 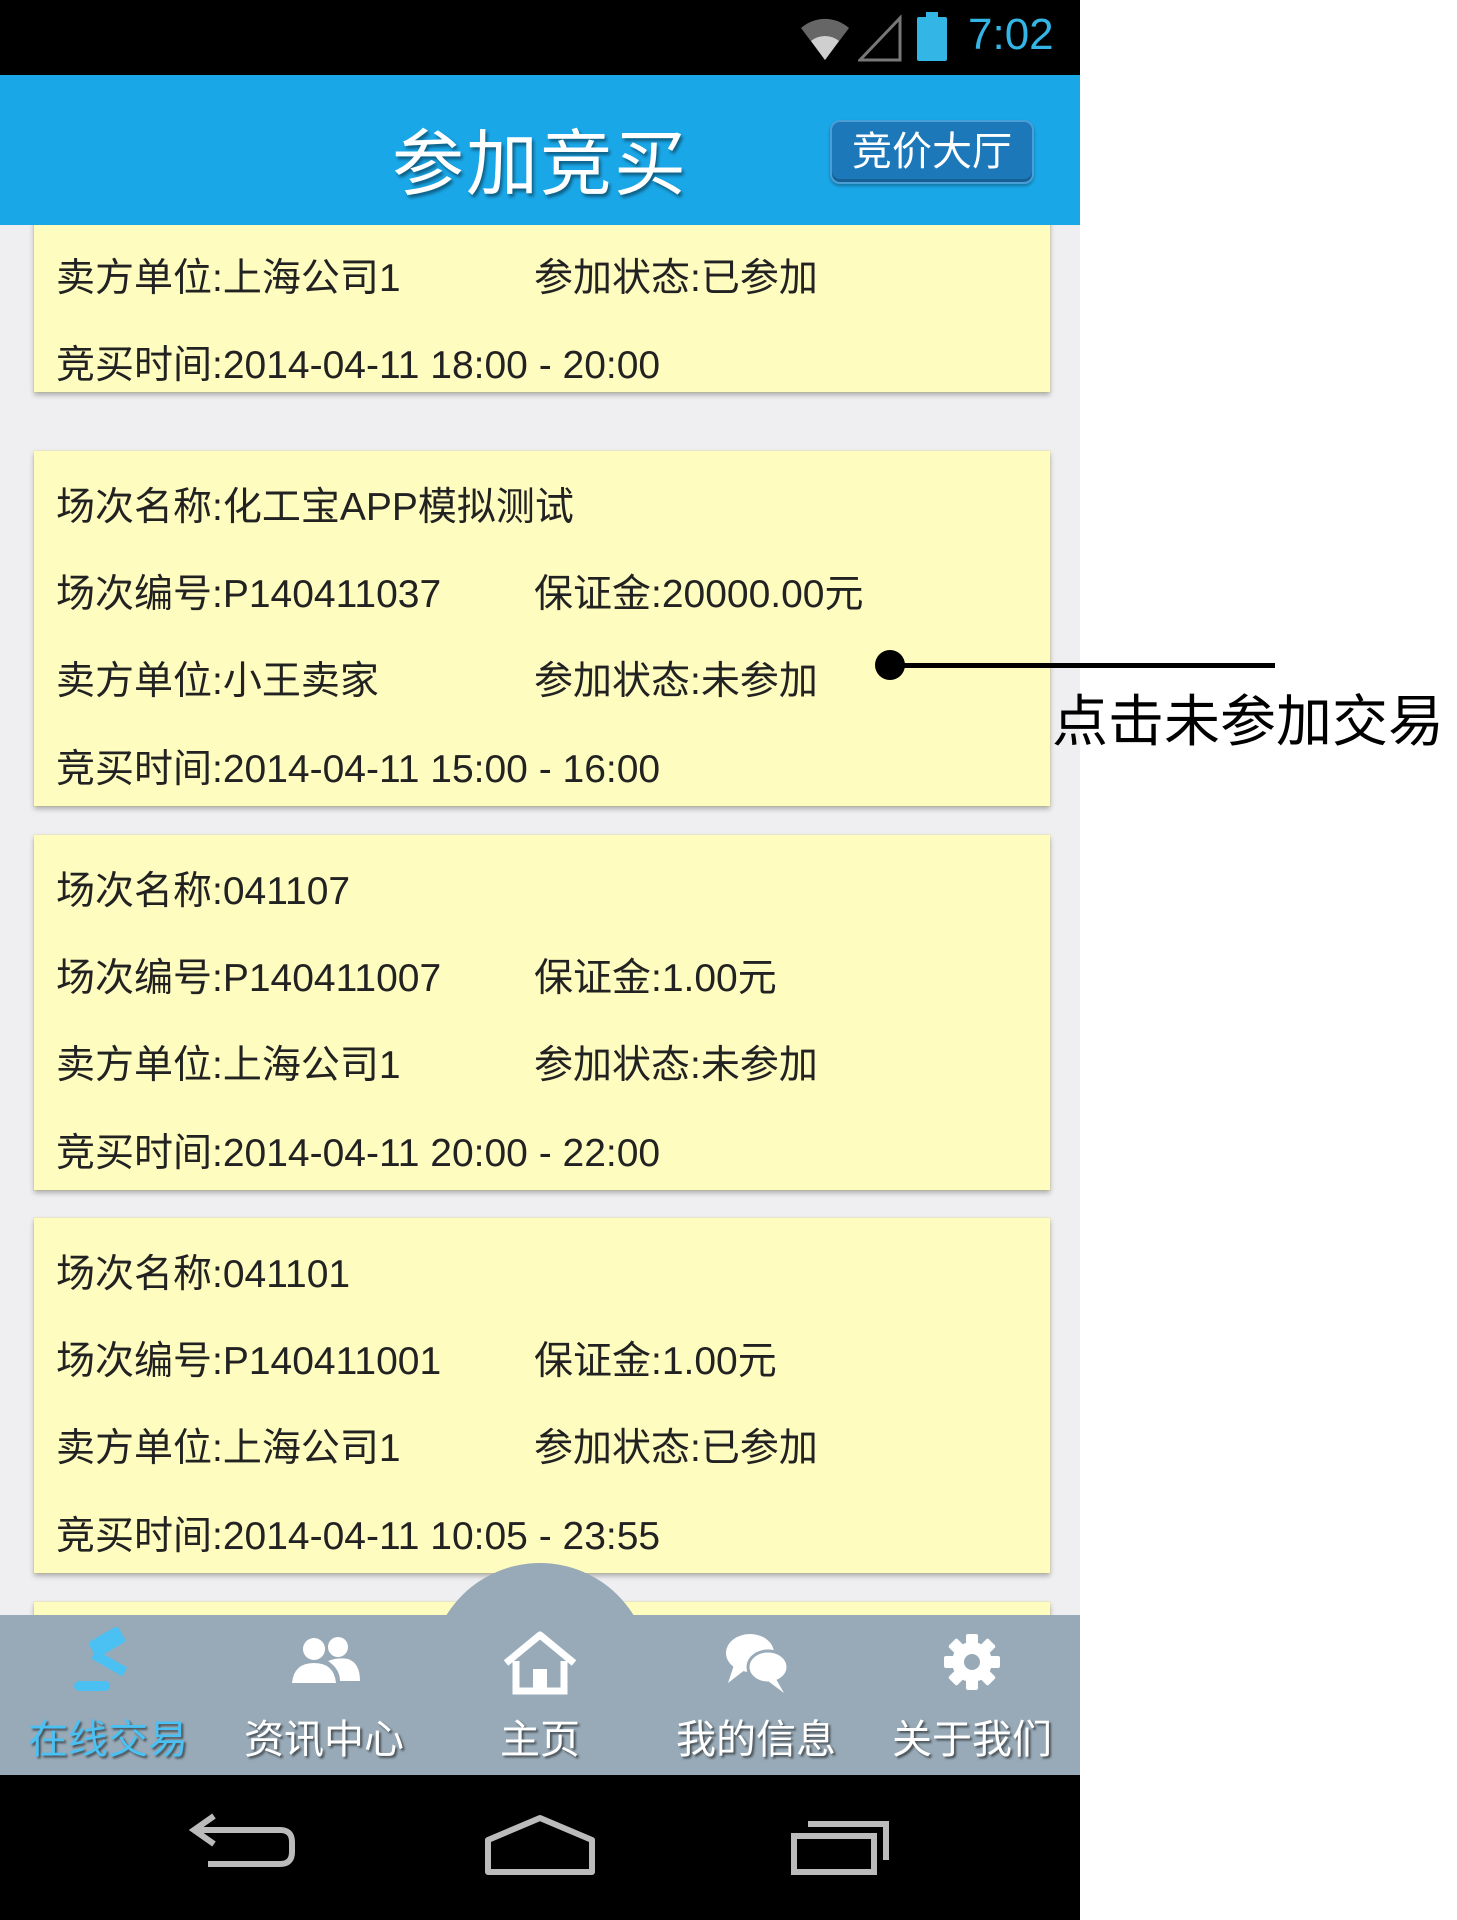 What do you see at coordinates (756, 1695) in the screenshot?
I see `nav-my-info: 我的信息` at bounding box center [756, 1695].